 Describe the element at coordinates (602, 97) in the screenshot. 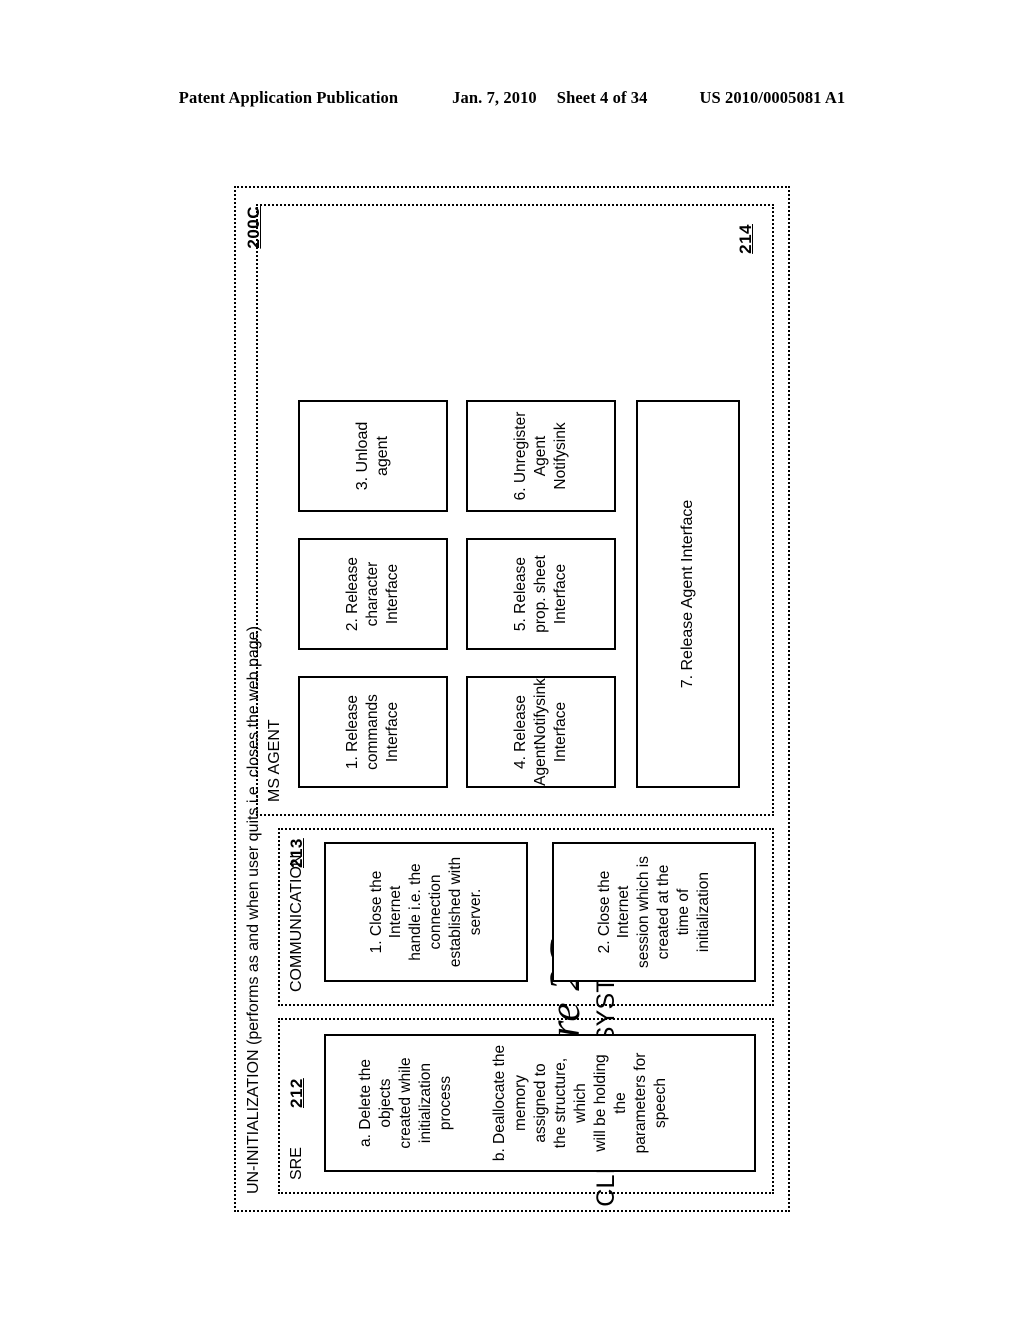

I see `sheet-number: Sheet 4 of 34` at that location.